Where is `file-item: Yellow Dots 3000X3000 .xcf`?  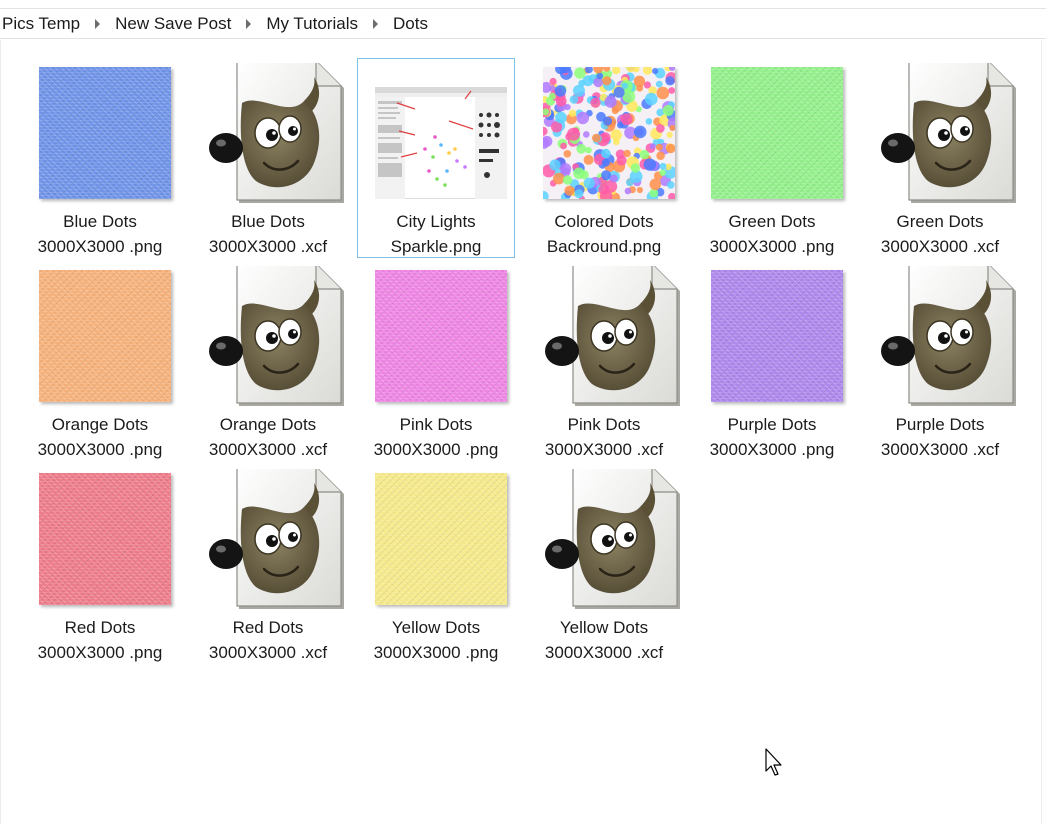
file-item: Yellow Dots 3000X3000 .xcf is located at coordinates (604, 564).